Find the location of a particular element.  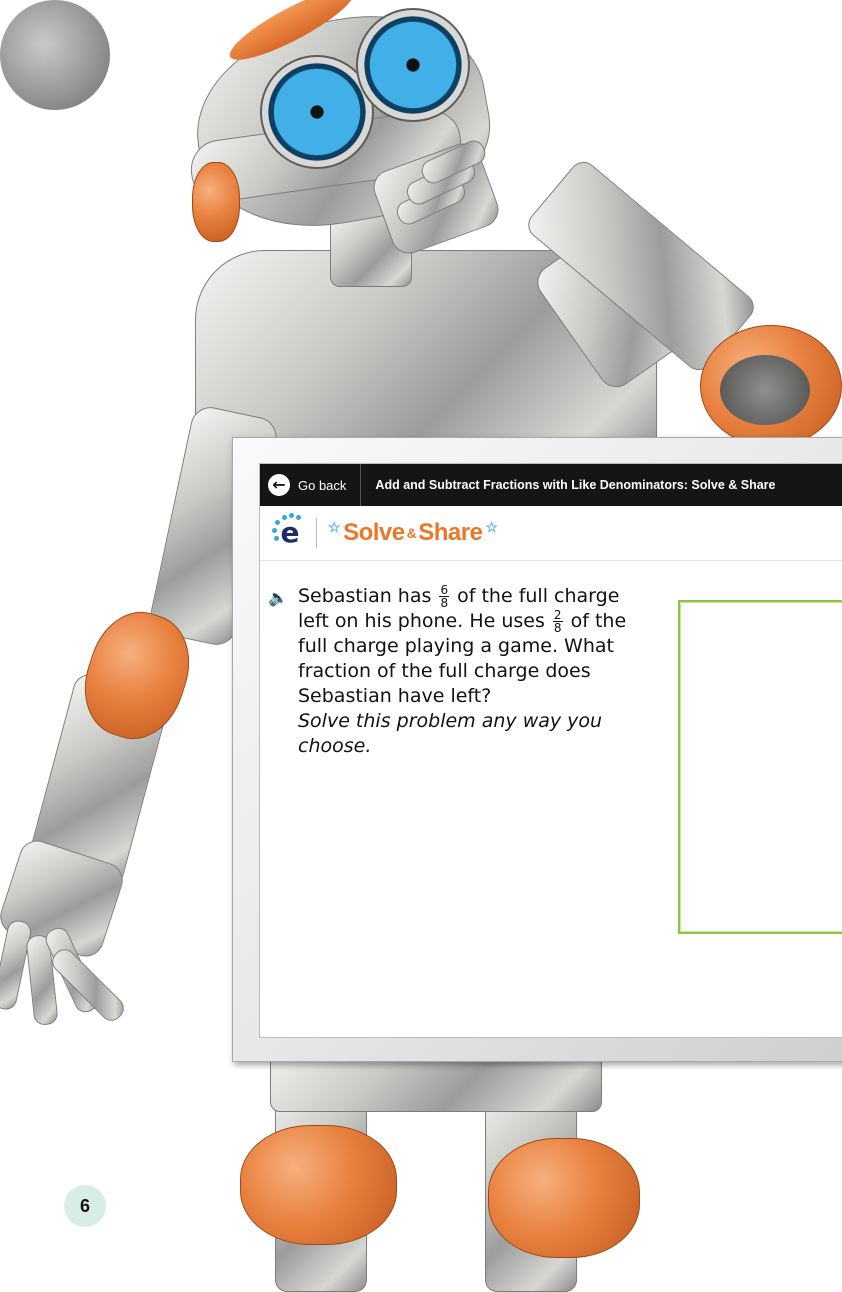

e-logo-letter: e is located at coordinates (290, 532).